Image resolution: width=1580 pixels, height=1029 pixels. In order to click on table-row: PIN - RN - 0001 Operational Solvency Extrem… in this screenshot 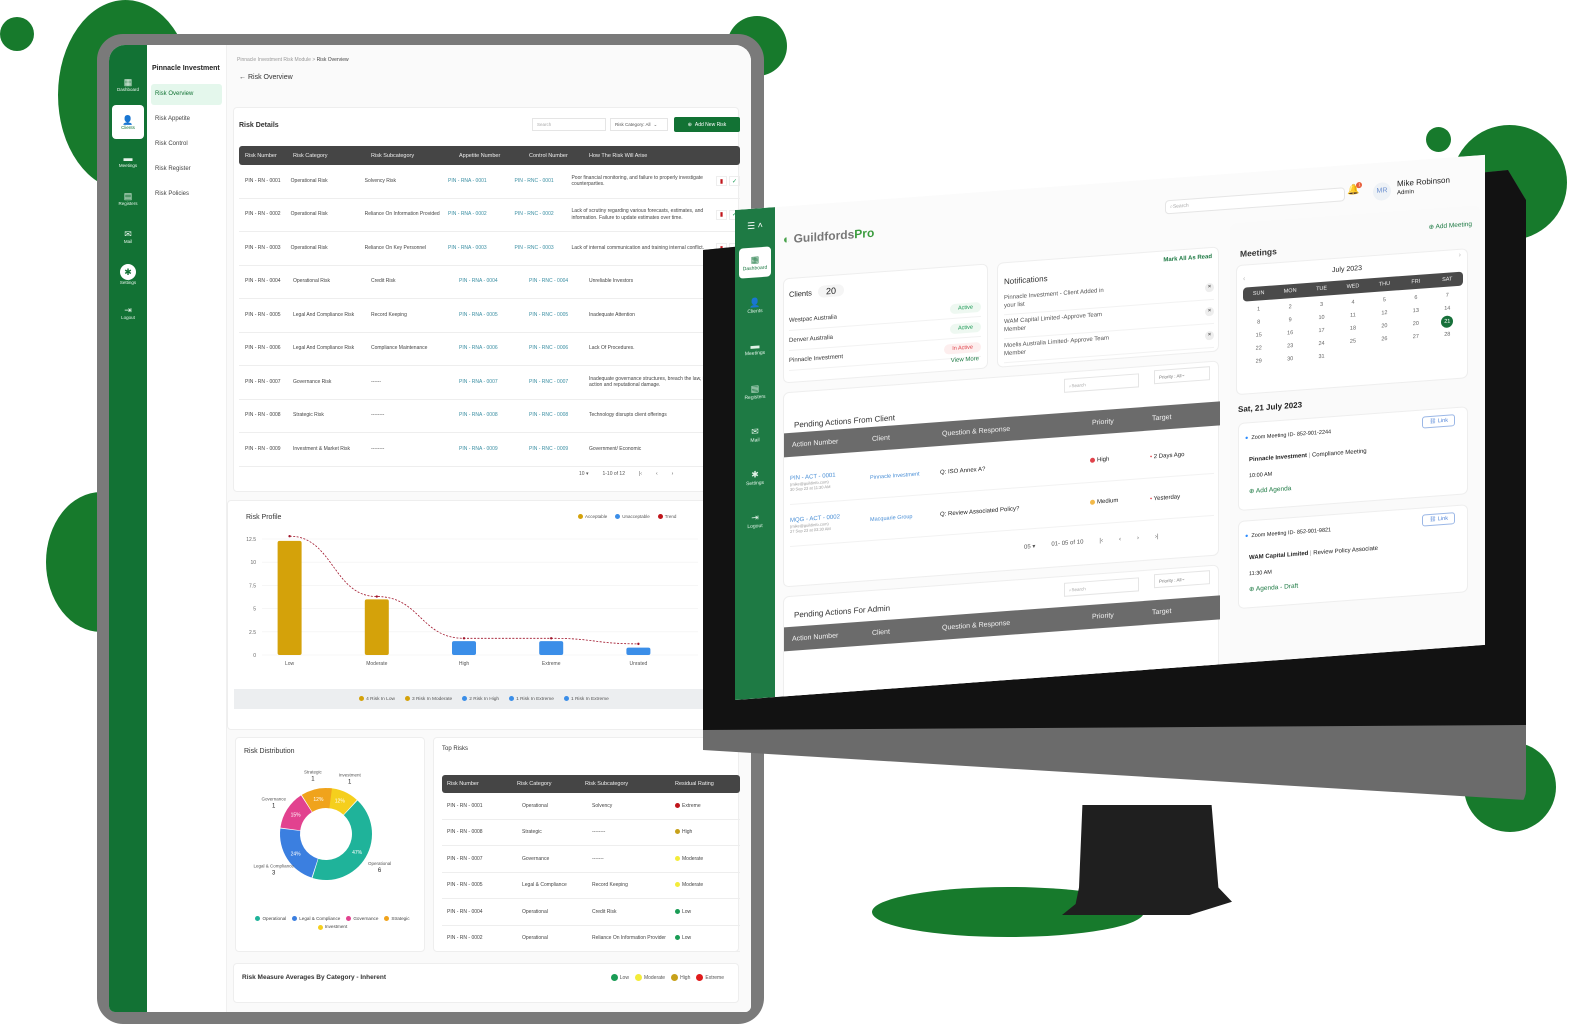, I will do `click(591, 806)`.